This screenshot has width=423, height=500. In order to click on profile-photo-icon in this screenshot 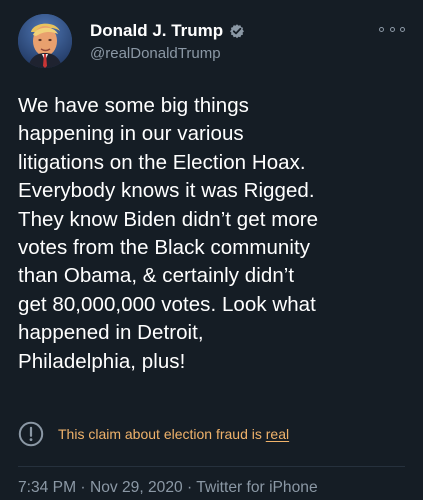, I will do `click(45, 41)`.